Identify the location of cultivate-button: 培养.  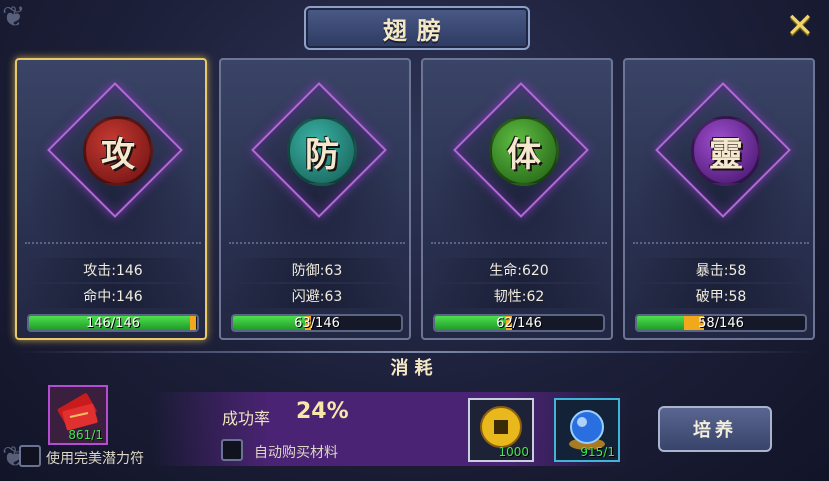
(715, 429).